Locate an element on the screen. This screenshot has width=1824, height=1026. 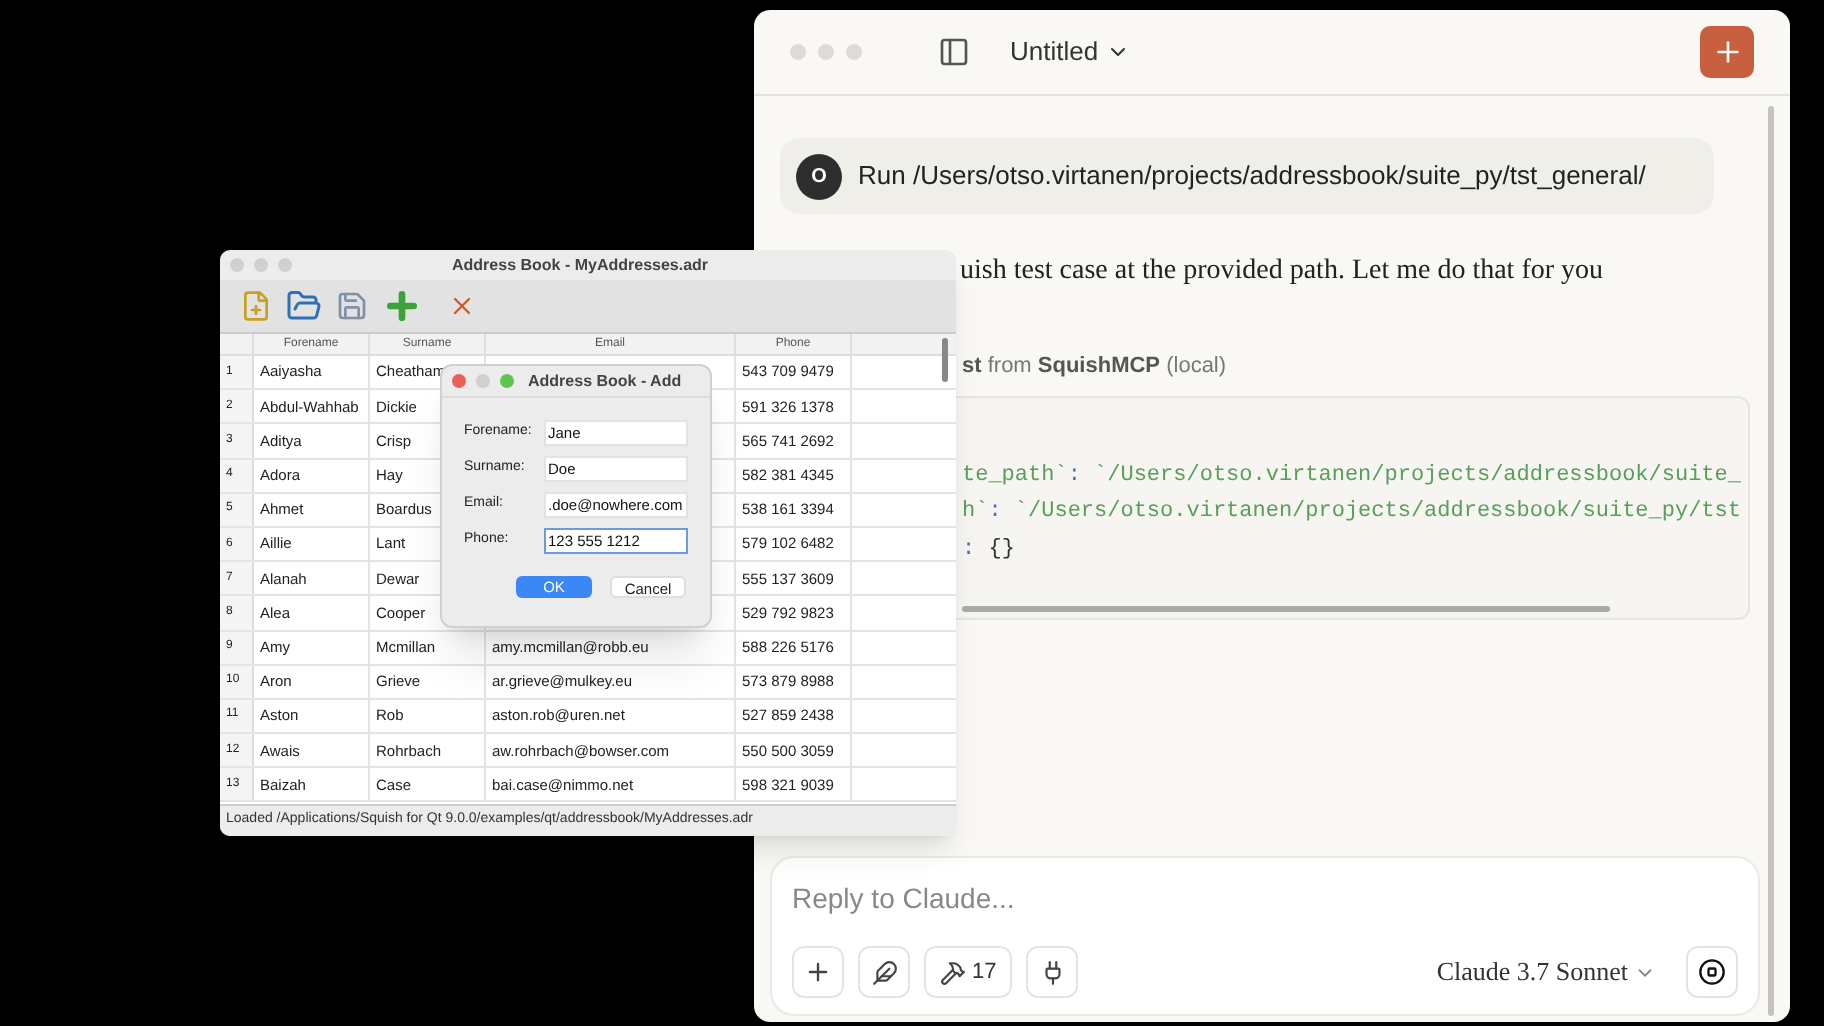
stop-icon is located at coordinates (1712, 972).